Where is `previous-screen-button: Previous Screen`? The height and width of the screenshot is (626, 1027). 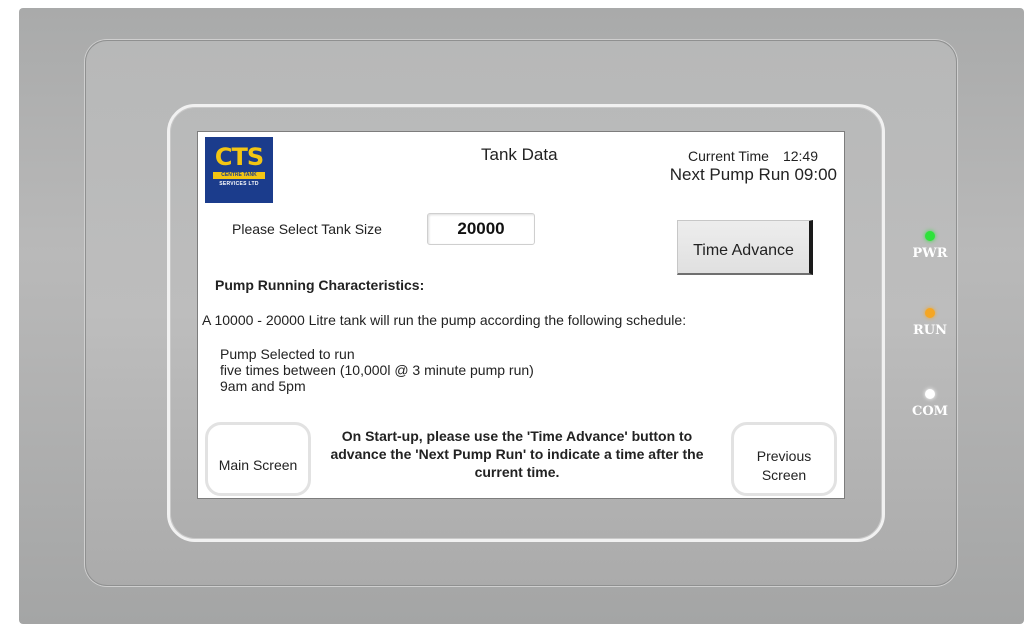
previous-screen-button: Previous Screen is located at coordinates (784, 459).